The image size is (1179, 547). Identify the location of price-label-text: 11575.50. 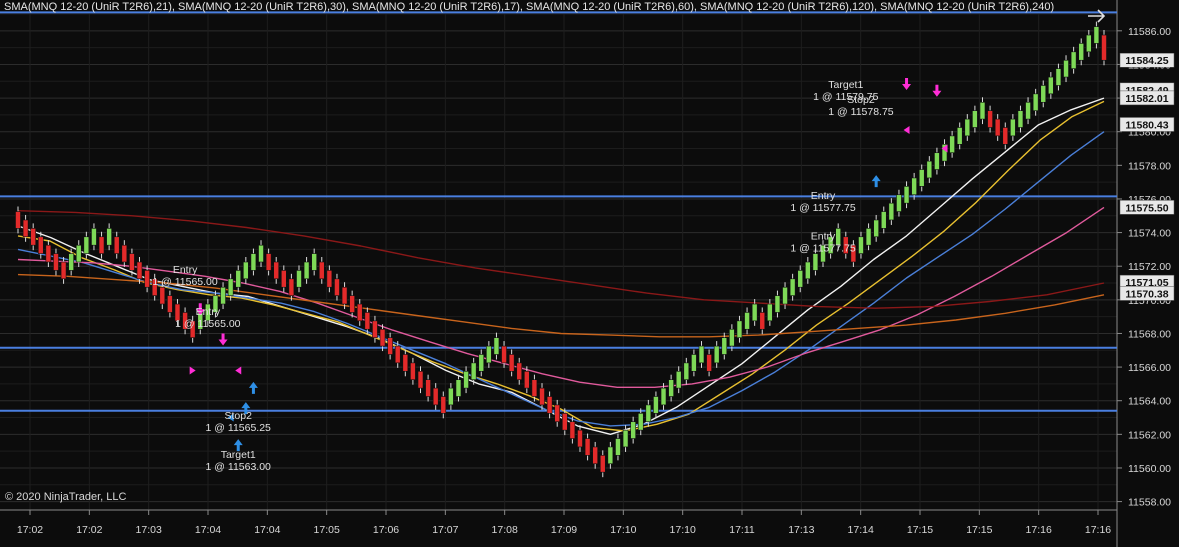
(1146, 208).